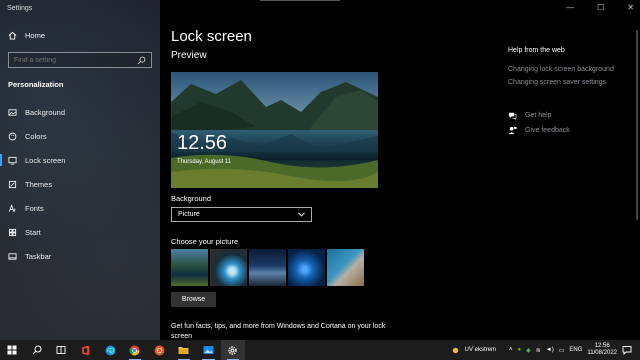 This screenshot has height=360, width=640. I want to click on task-view-icon, so click(61, 350).